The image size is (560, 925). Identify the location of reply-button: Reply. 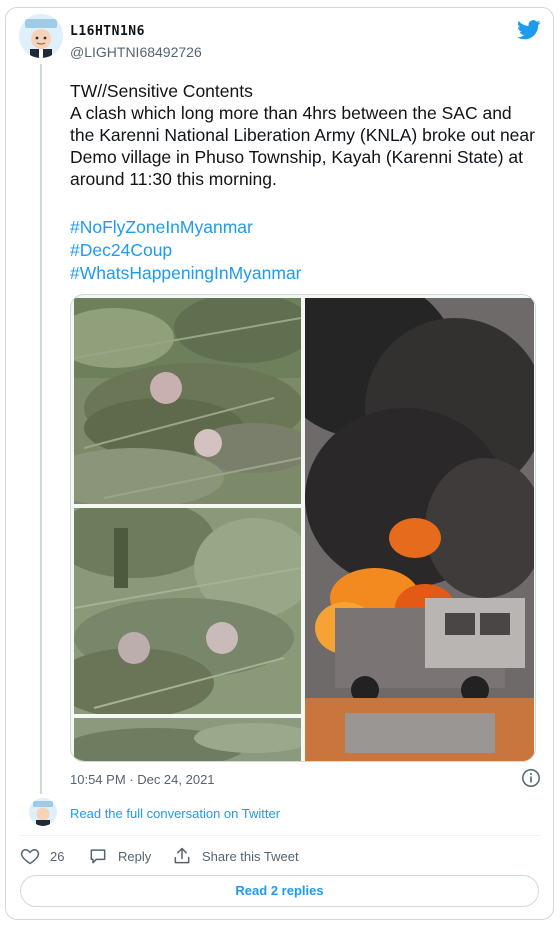
(119, 856).